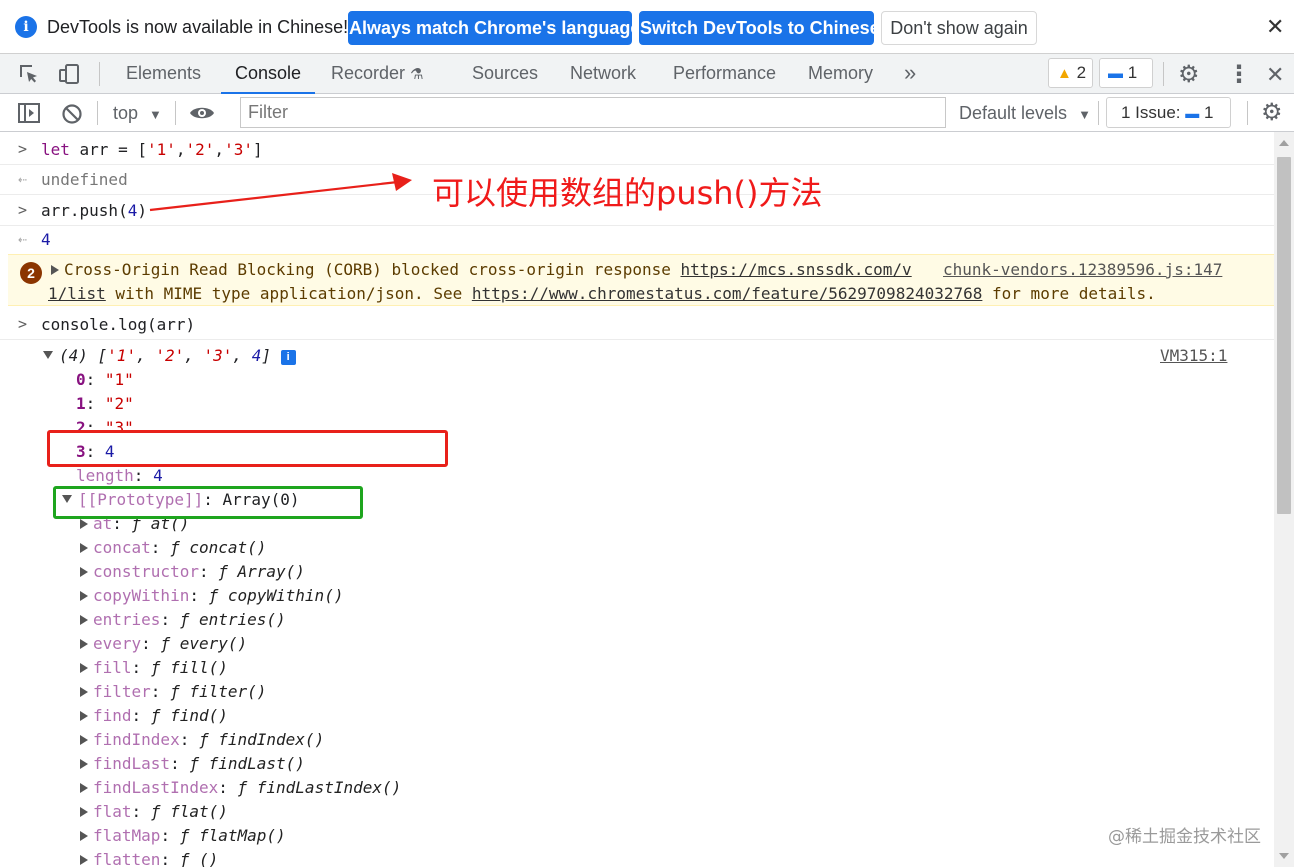  I want to click on code-text: arr.push(, so click(84, 210).